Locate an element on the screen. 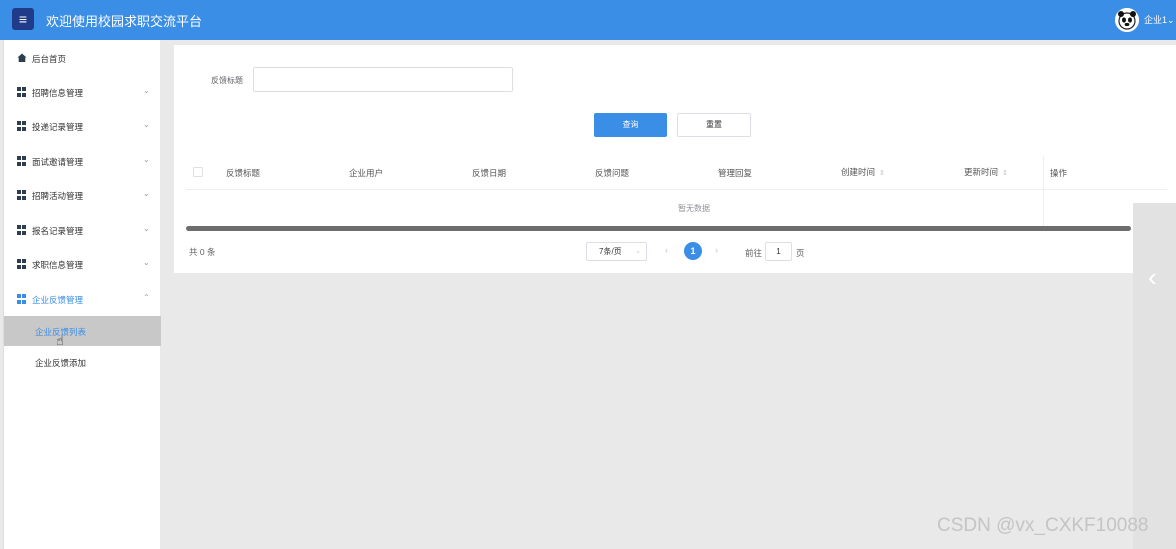 This screenshot has width=1176, height=549. sidebar-item-label: 招聘信息管理 is located at coordinates (58, 93).